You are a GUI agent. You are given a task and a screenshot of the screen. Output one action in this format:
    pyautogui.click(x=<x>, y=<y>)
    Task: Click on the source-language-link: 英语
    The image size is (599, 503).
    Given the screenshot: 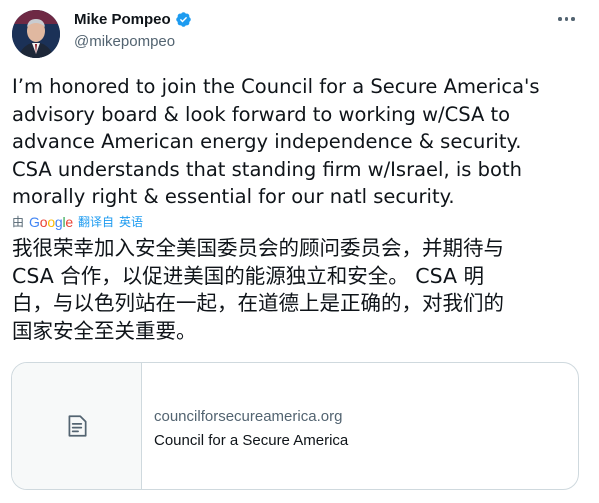 What is the action you would take?
    pyautogui.click(x=131, y=221)
    